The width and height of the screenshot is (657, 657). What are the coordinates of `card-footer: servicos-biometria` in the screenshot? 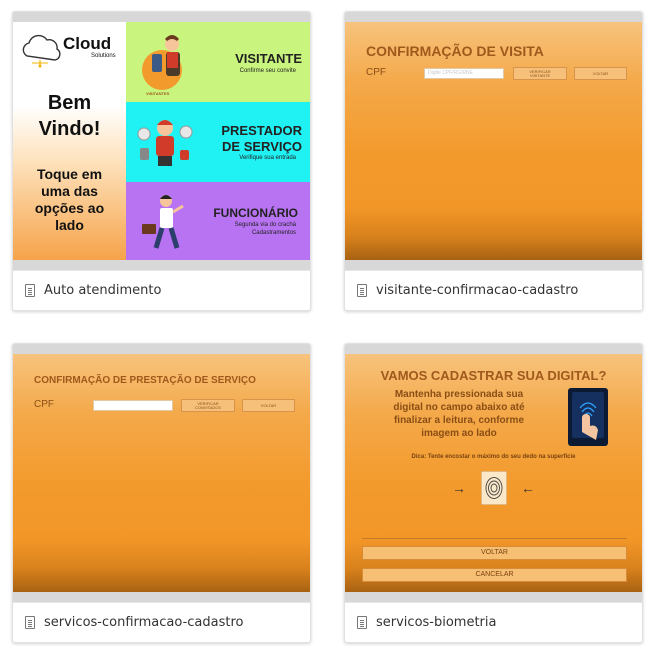 It's located at (493, 622).